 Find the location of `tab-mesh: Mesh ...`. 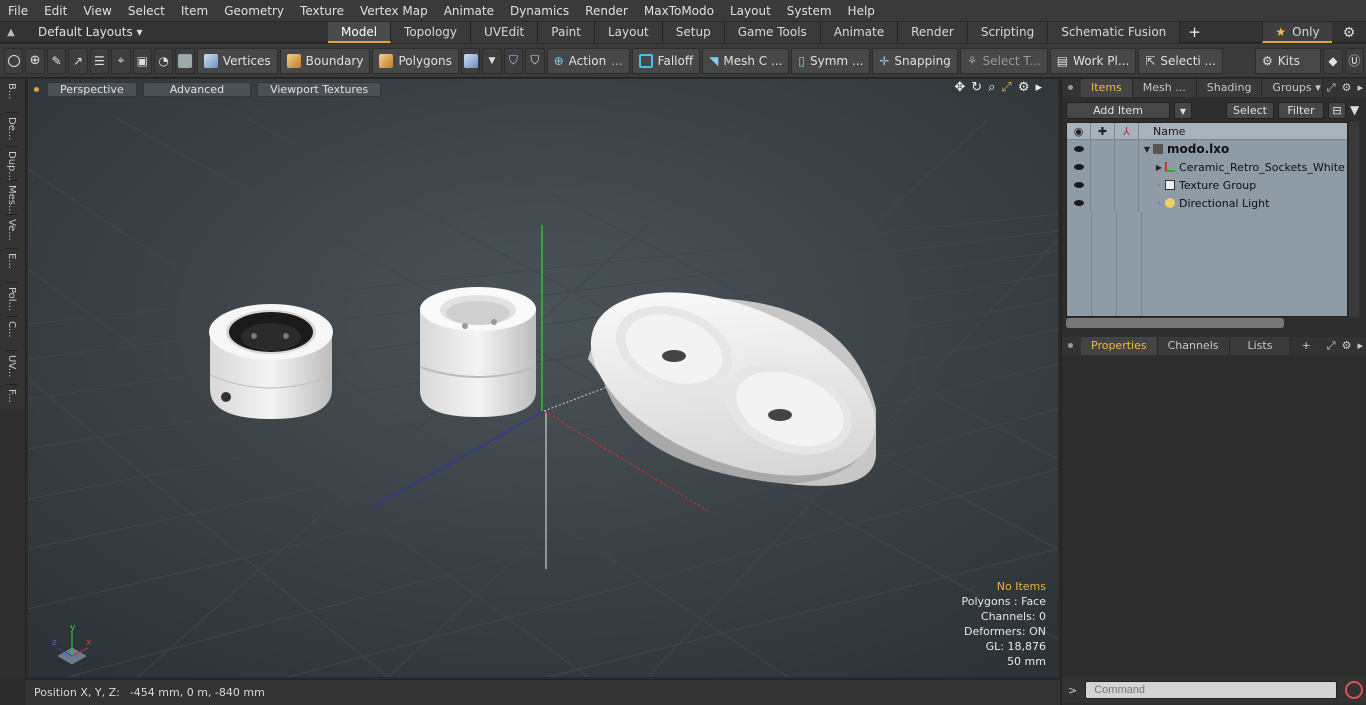

tab-mesh: Mesh ... is located at coordinates (1164, 88).